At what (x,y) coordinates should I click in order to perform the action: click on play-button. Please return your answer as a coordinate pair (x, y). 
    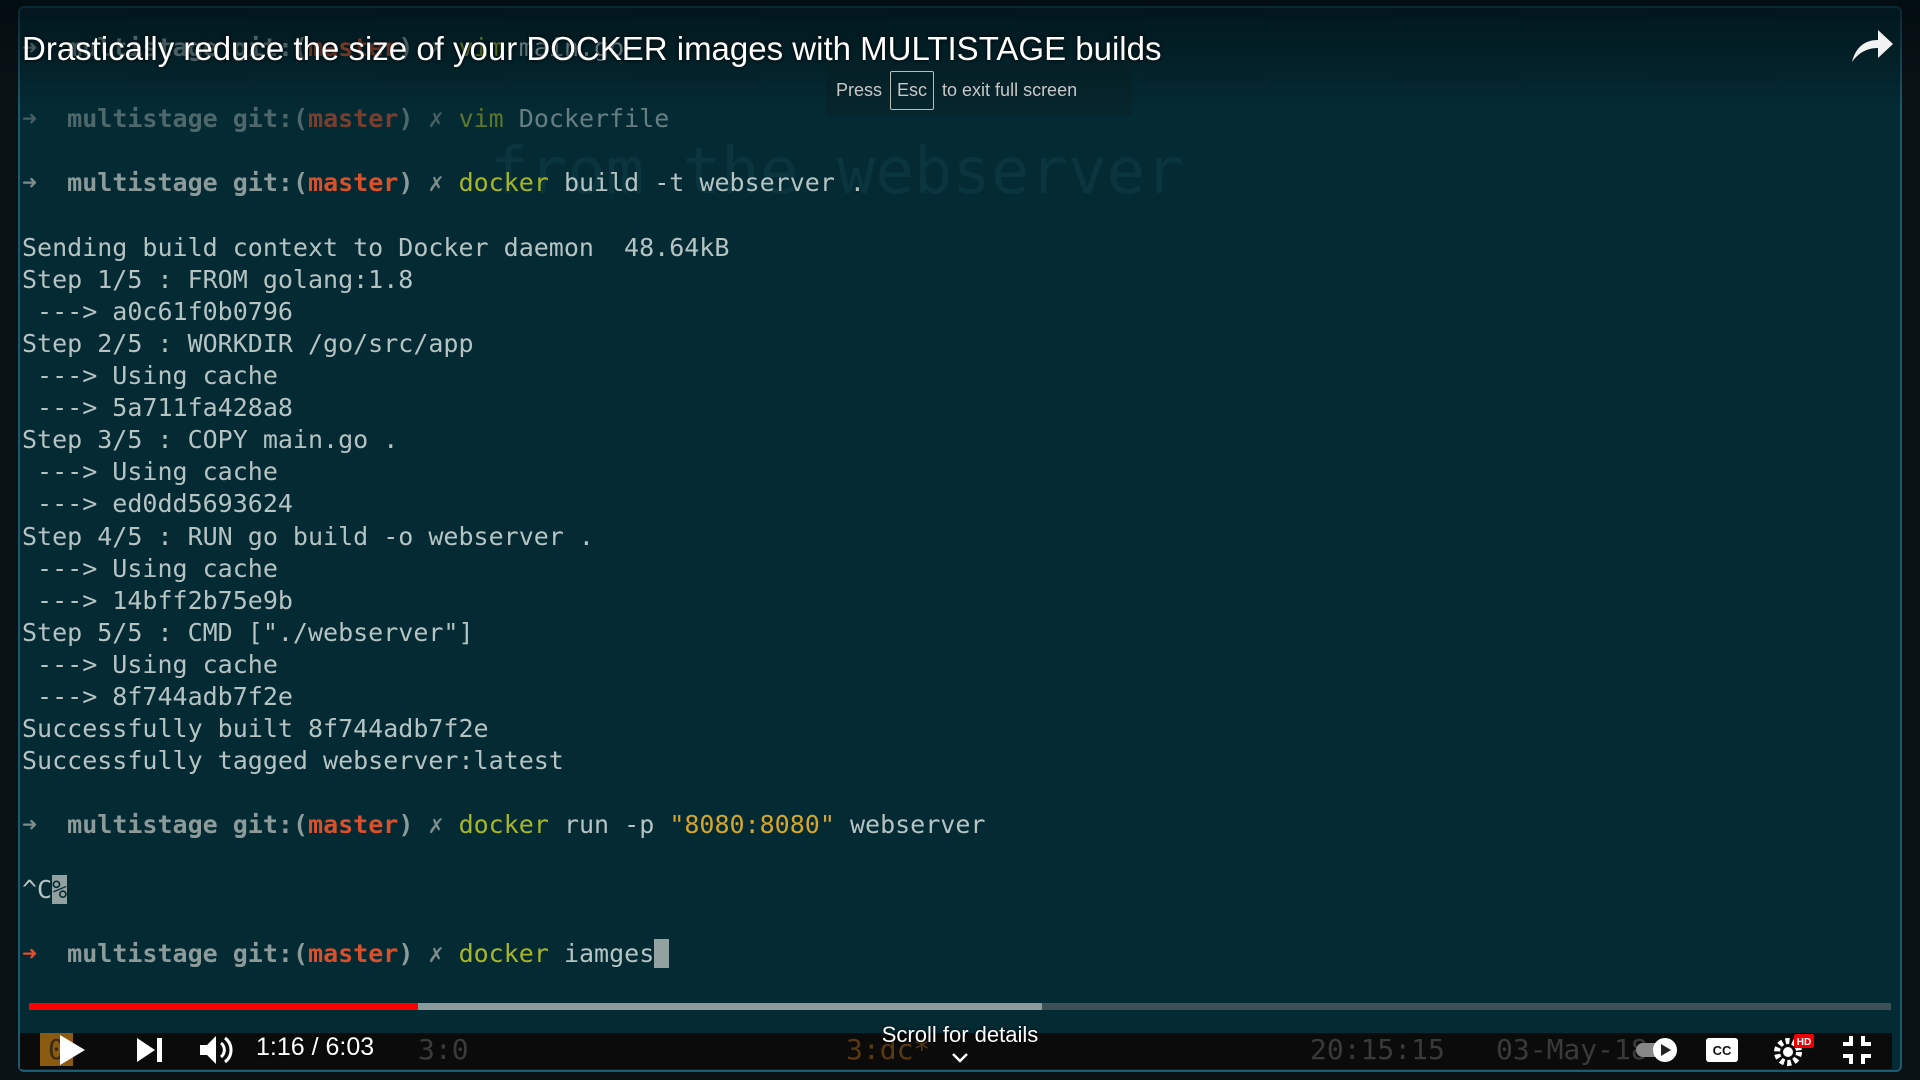
    Looking at the image, I should click on (72, 1050).